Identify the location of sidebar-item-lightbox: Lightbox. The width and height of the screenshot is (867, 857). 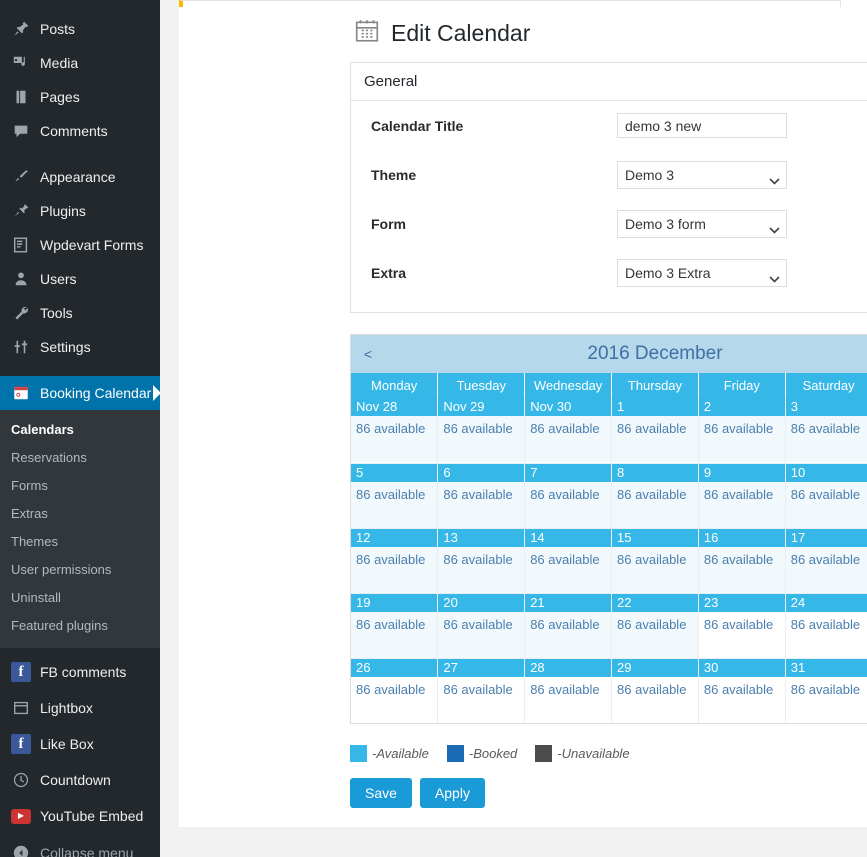
(80, 708).